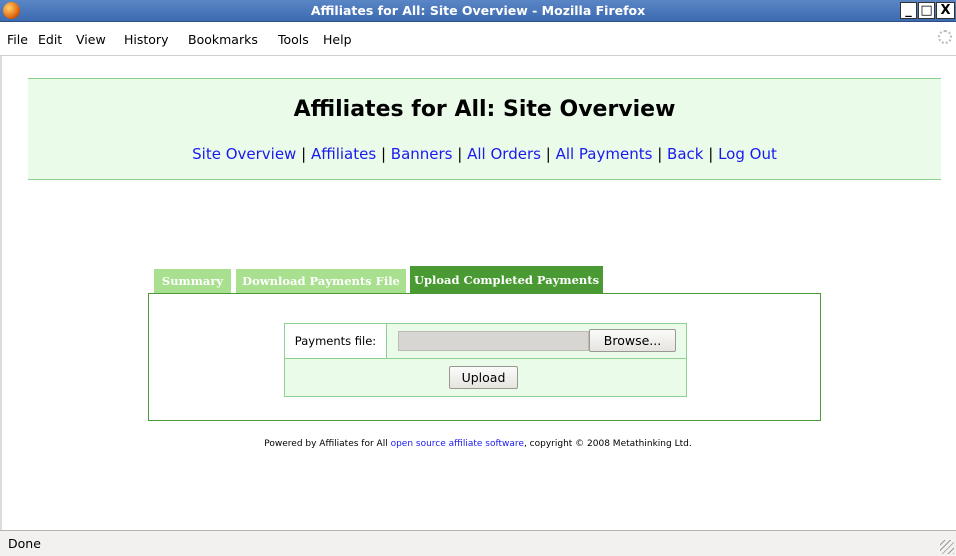  Describe the element at coordinates (457, 444) in the screenshot. I see `footer-software-link: open source affiliate software` at that location.